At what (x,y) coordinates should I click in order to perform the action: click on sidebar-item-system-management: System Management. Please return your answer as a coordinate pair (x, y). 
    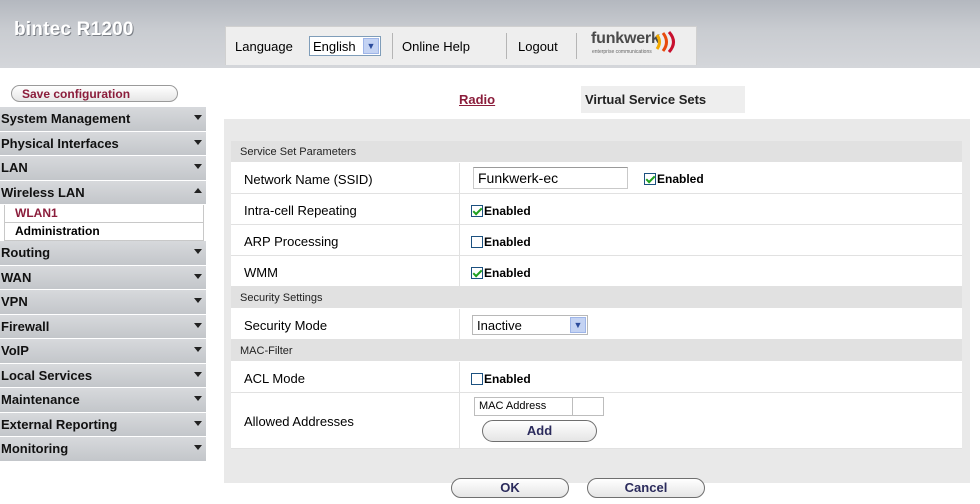
    Looking at the image, I should click on (103, 119).